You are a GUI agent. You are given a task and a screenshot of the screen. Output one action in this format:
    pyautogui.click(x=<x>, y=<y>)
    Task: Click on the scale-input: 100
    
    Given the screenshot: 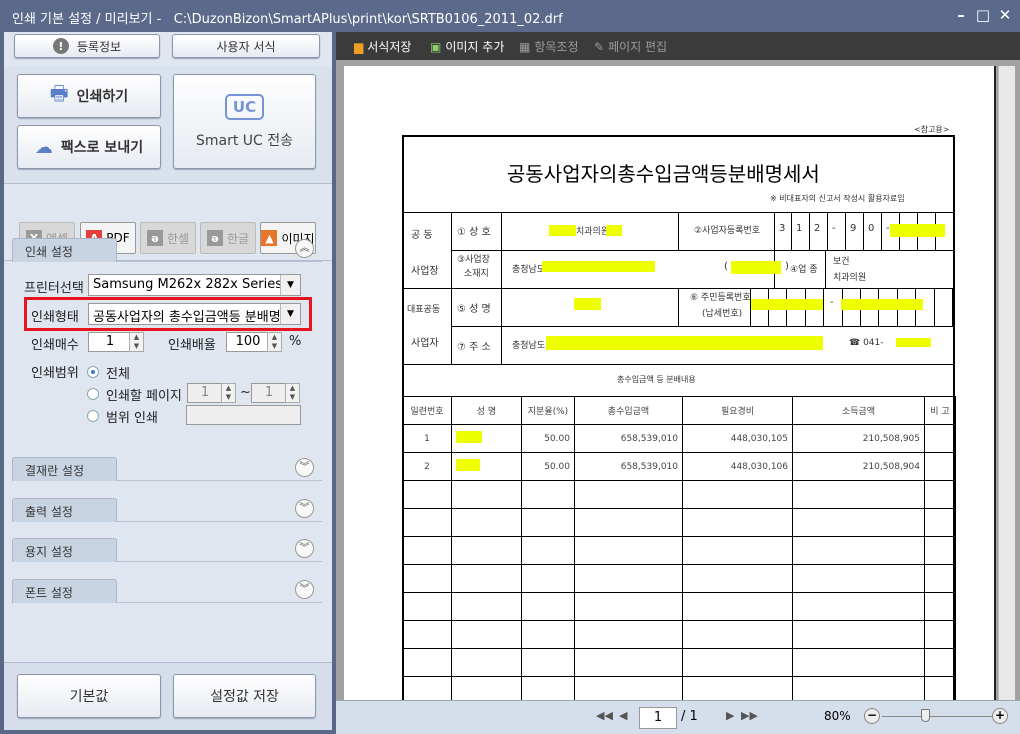 What is the action you would take?
    pyautogui.click(x=248, y=342)
    